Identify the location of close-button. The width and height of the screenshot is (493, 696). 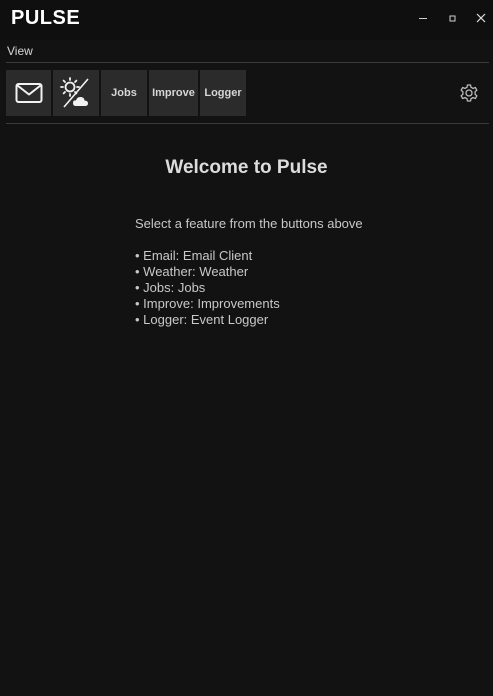
(481, 18).